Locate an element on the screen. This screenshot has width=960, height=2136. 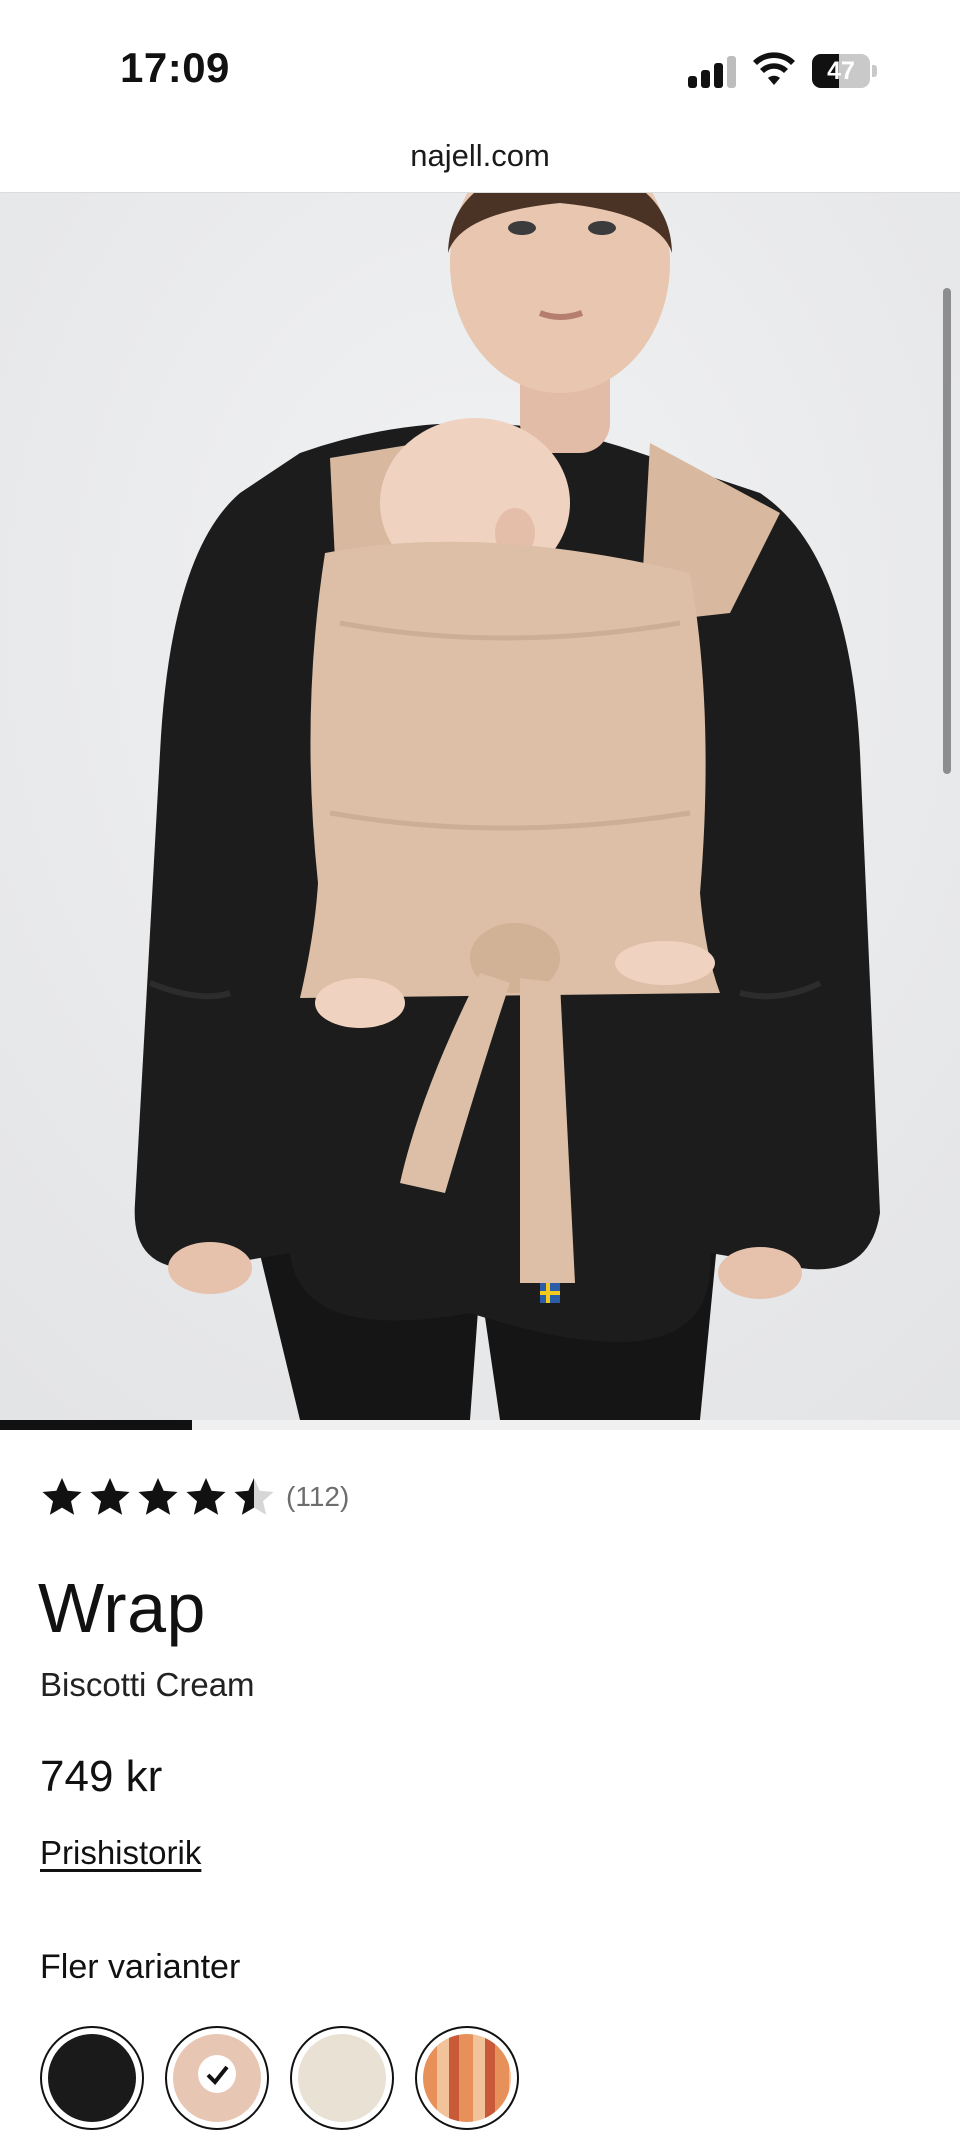
price-history-link: Prishistorik is located at coordinates (120, 1853).